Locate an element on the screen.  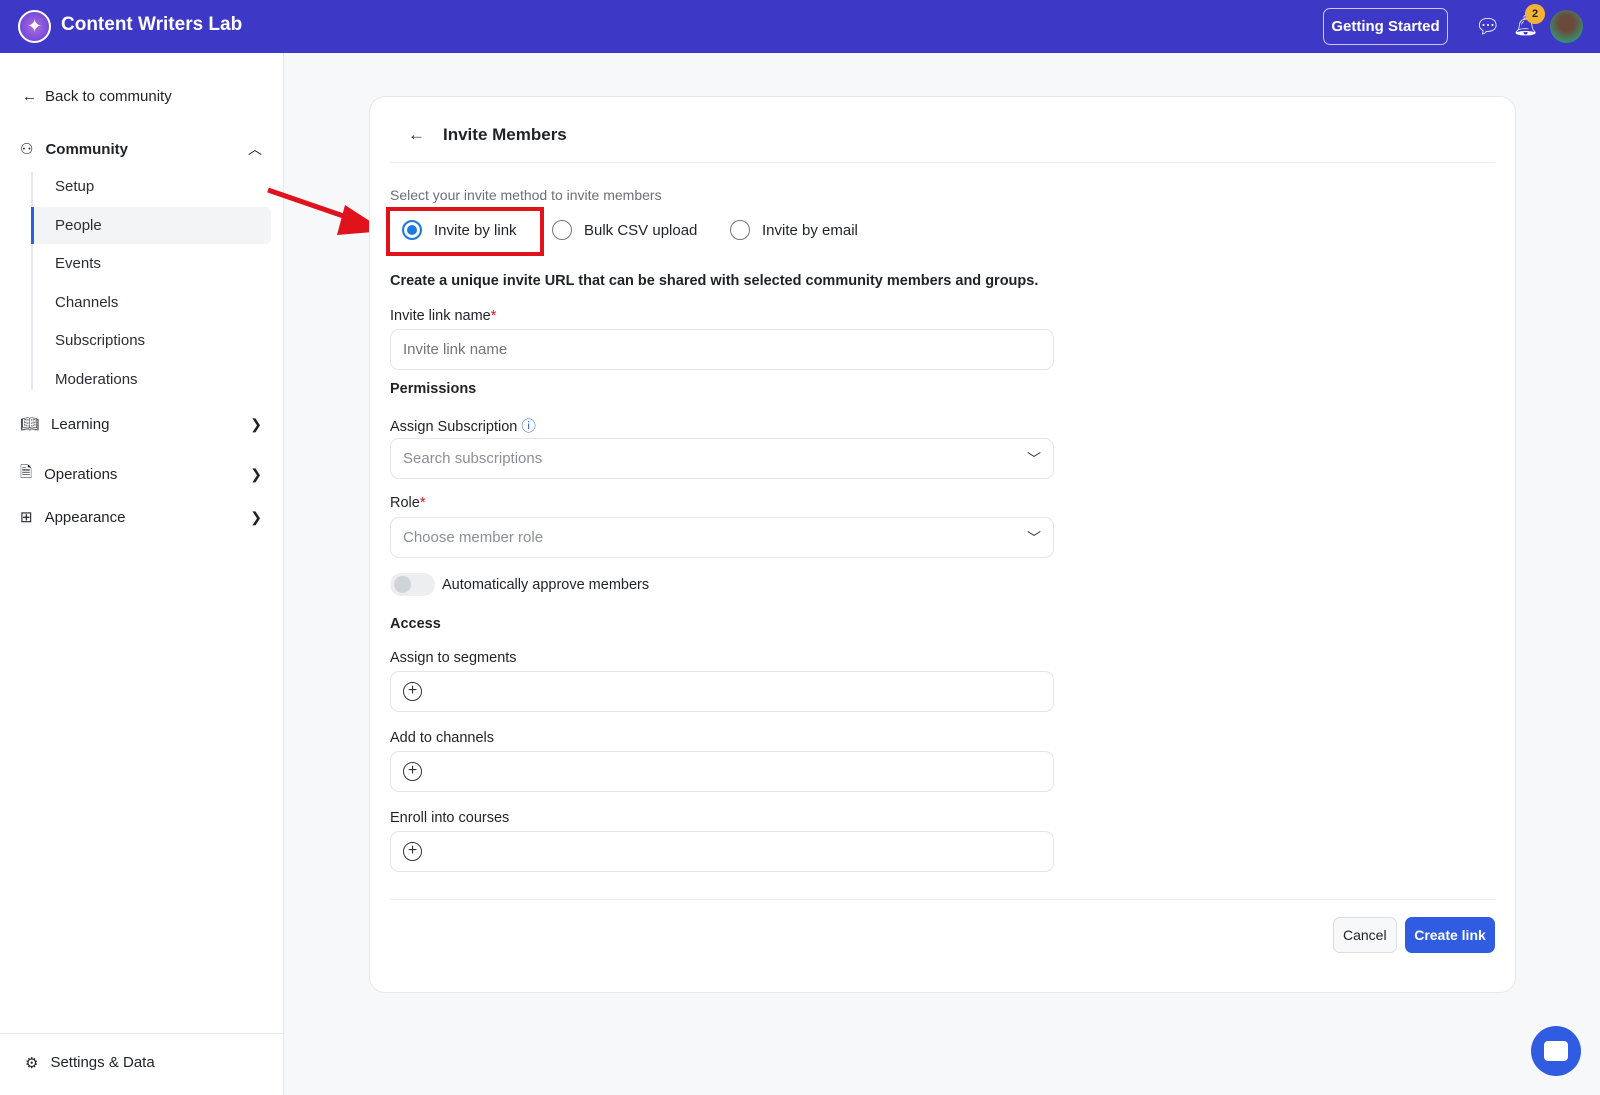
create-link-button: Create link is located at coordinates (1450, 935).